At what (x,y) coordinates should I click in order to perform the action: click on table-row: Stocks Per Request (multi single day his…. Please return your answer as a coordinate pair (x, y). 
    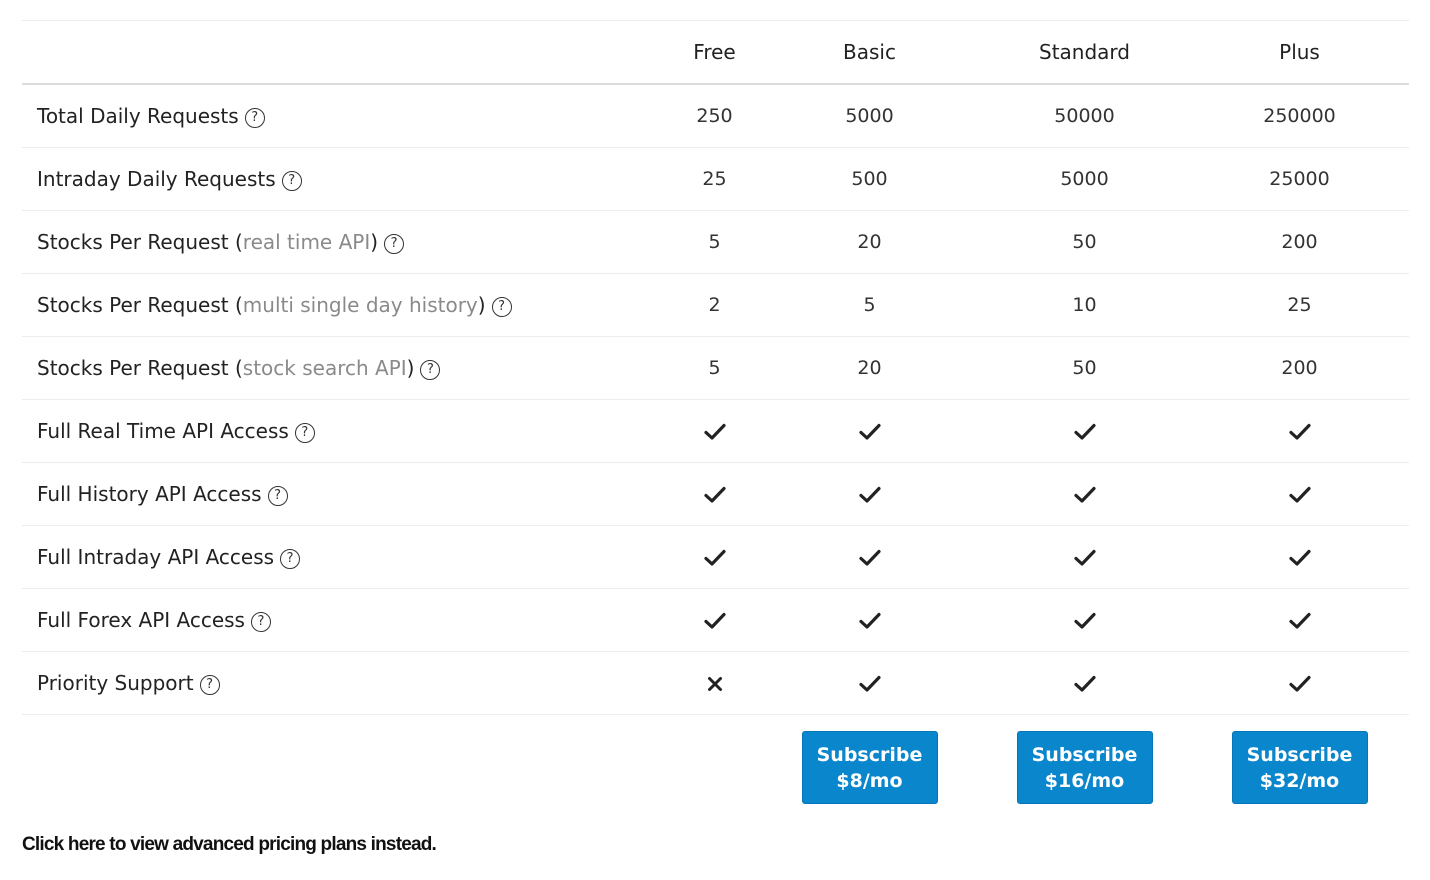
    Looking at the image, I should click on (715, 305).